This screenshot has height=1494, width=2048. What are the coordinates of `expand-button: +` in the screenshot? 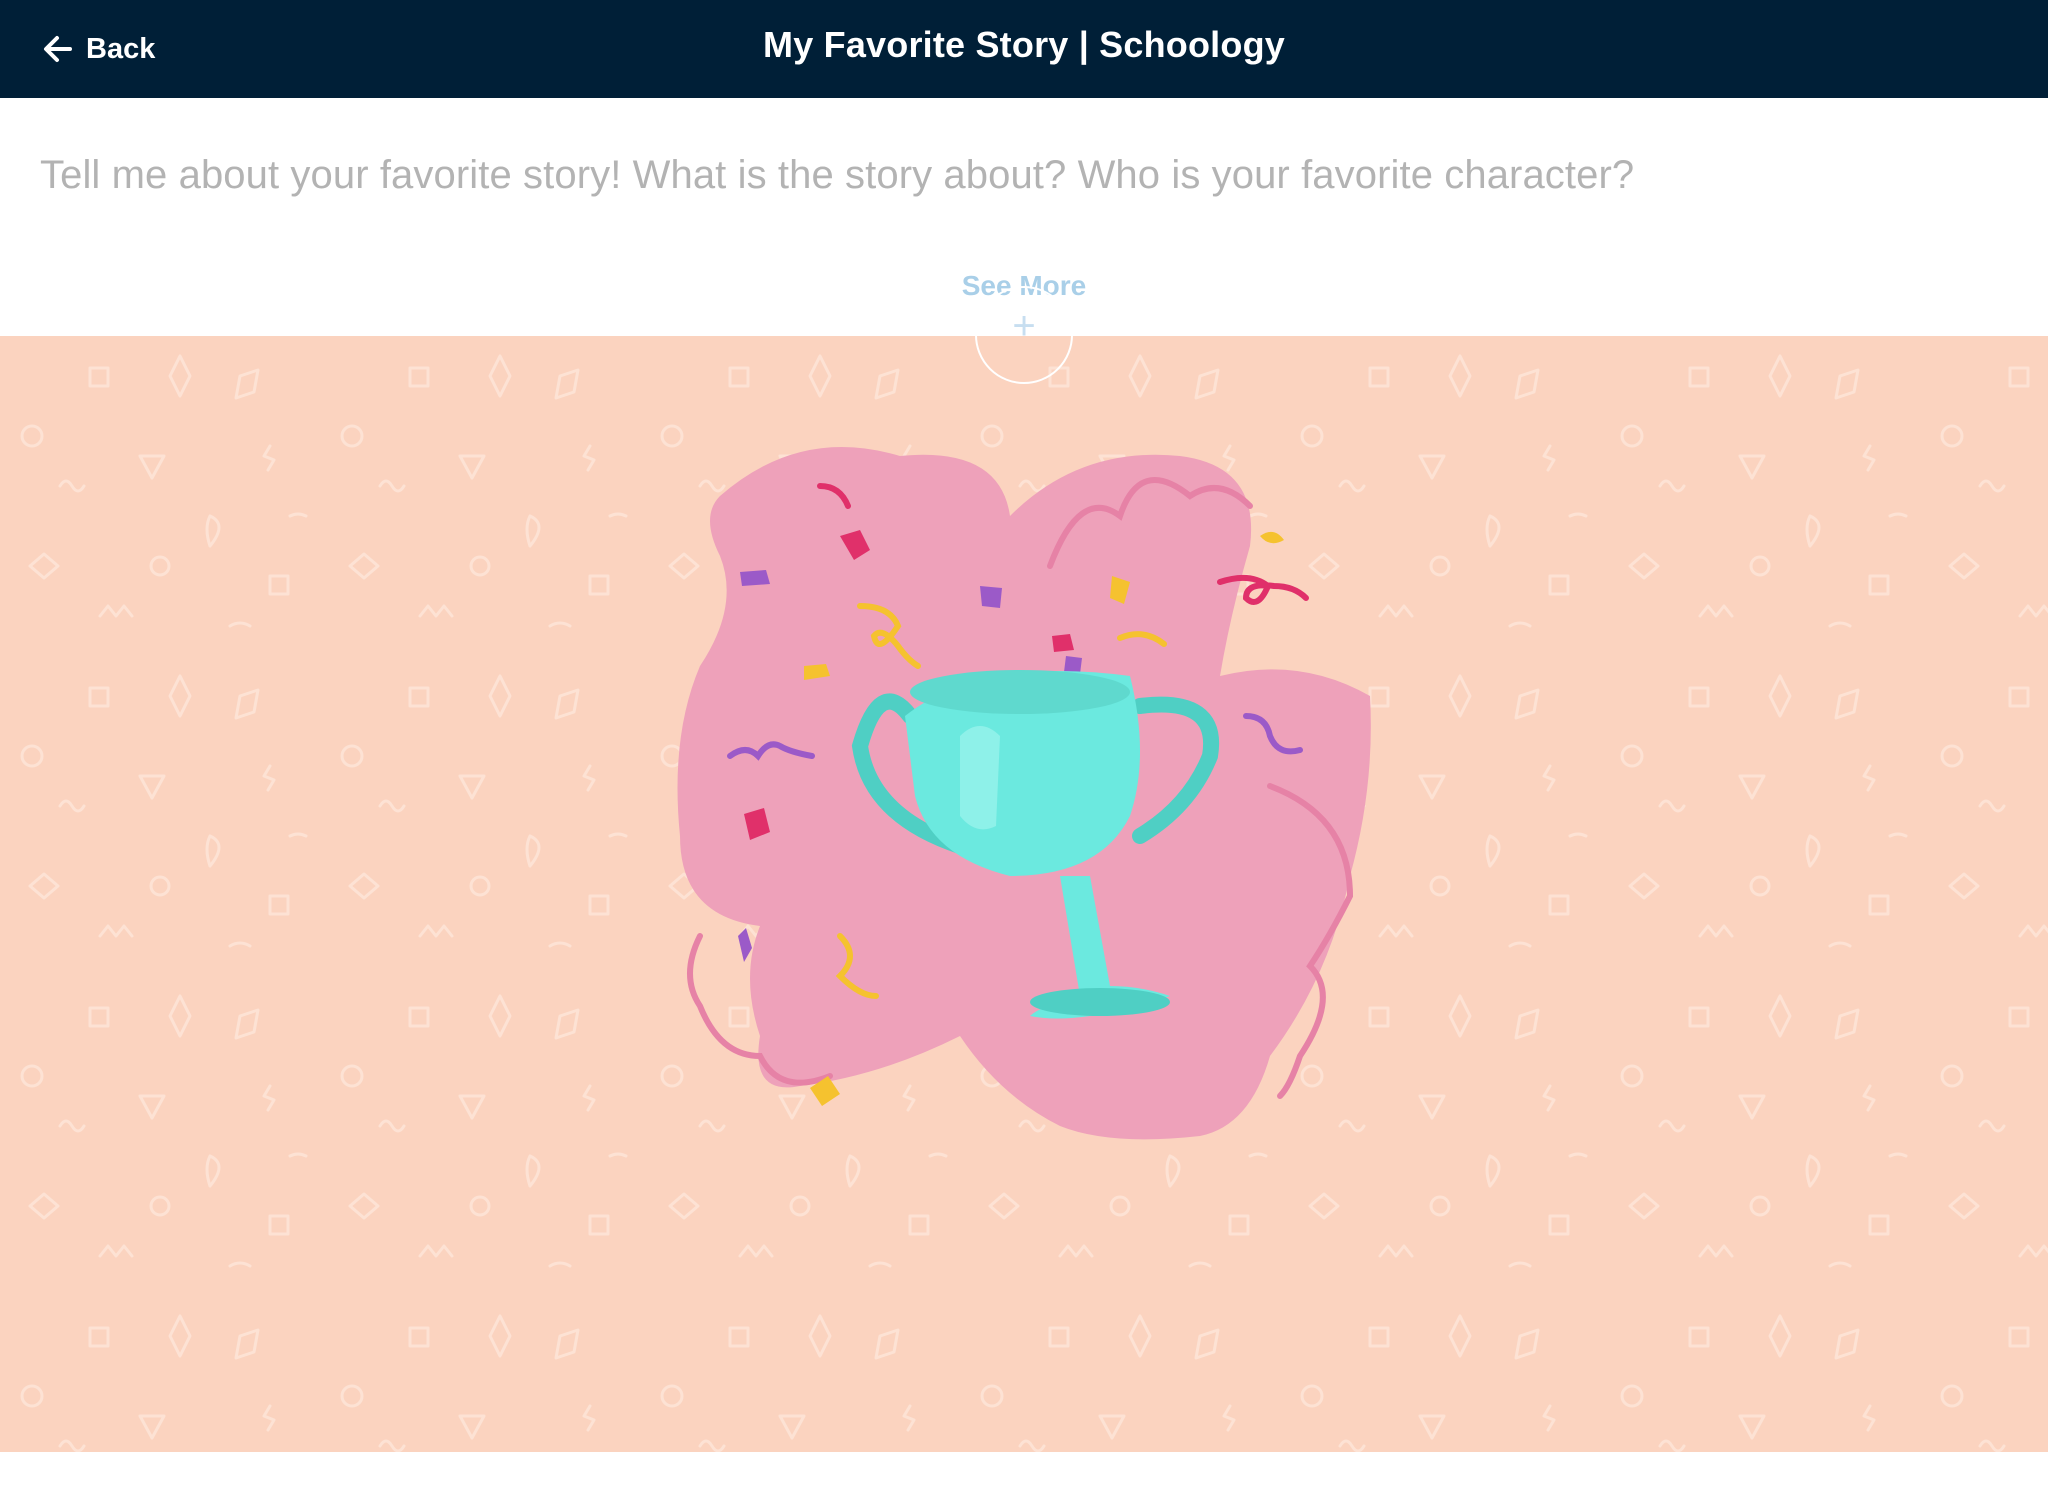 It's located at (1024, 335).